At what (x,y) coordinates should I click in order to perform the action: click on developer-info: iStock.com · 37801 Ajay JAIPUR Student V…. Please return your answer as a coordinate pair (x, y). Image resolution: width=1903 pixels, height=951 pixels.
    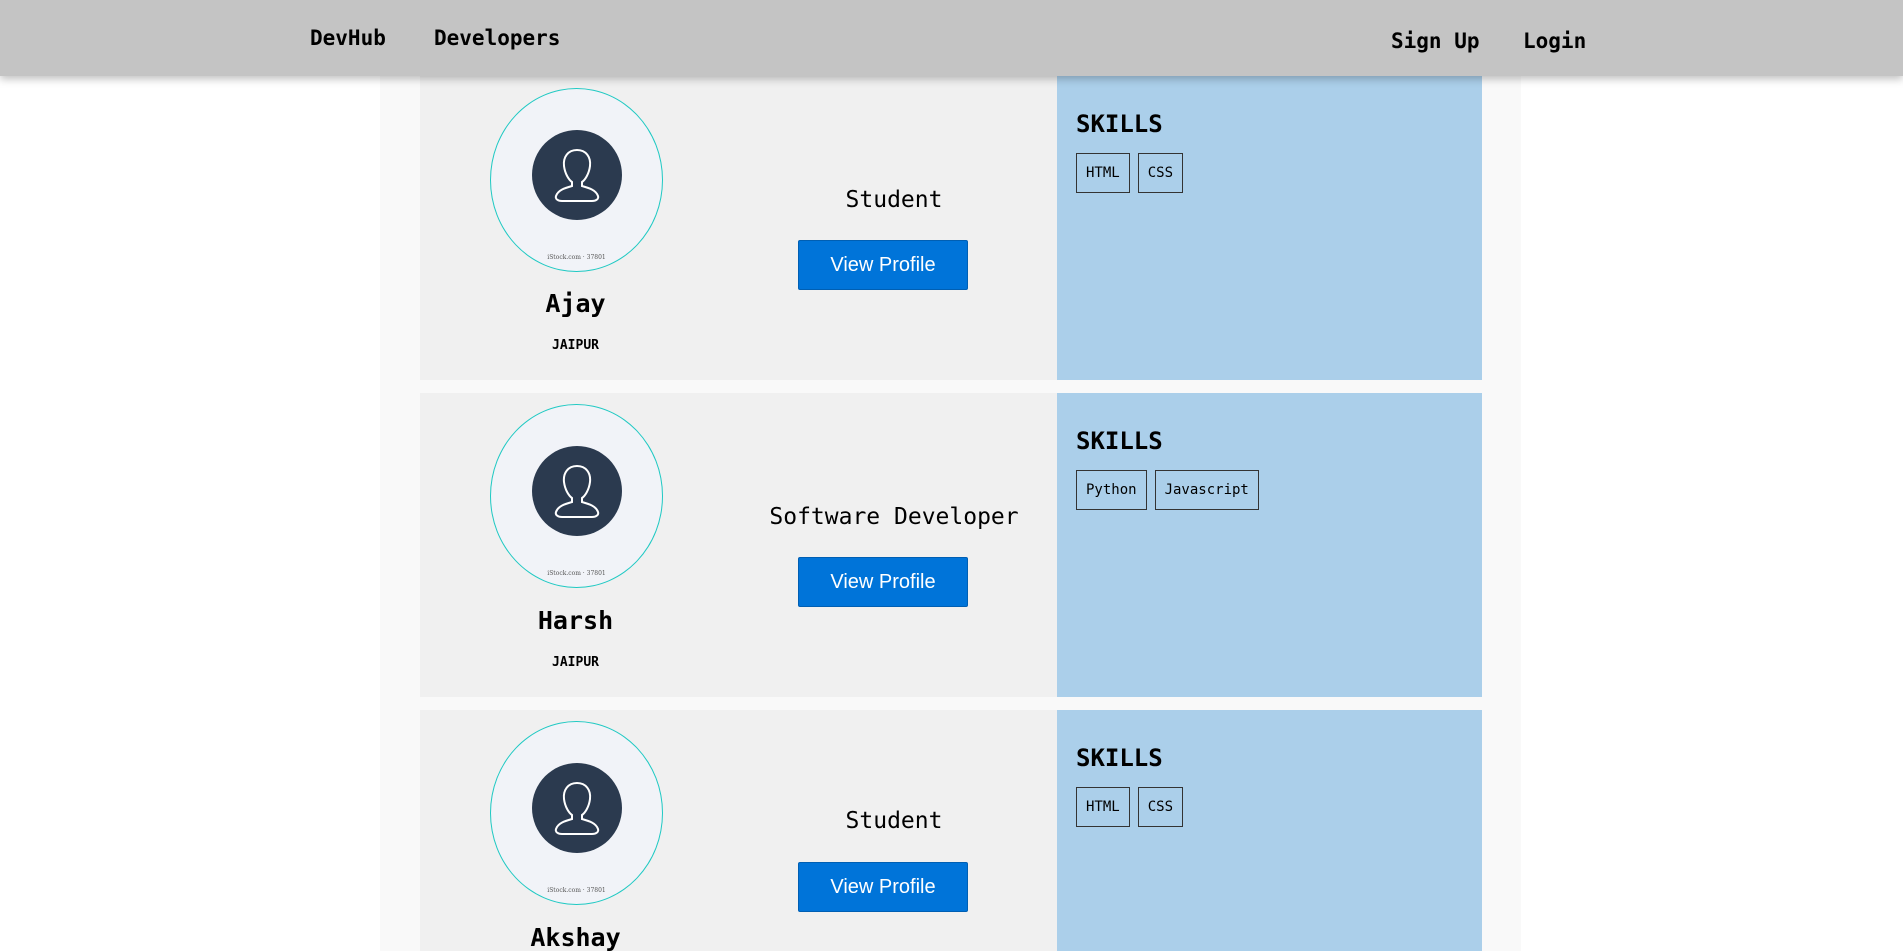
    Looking at the image, I should click on (738, 228).